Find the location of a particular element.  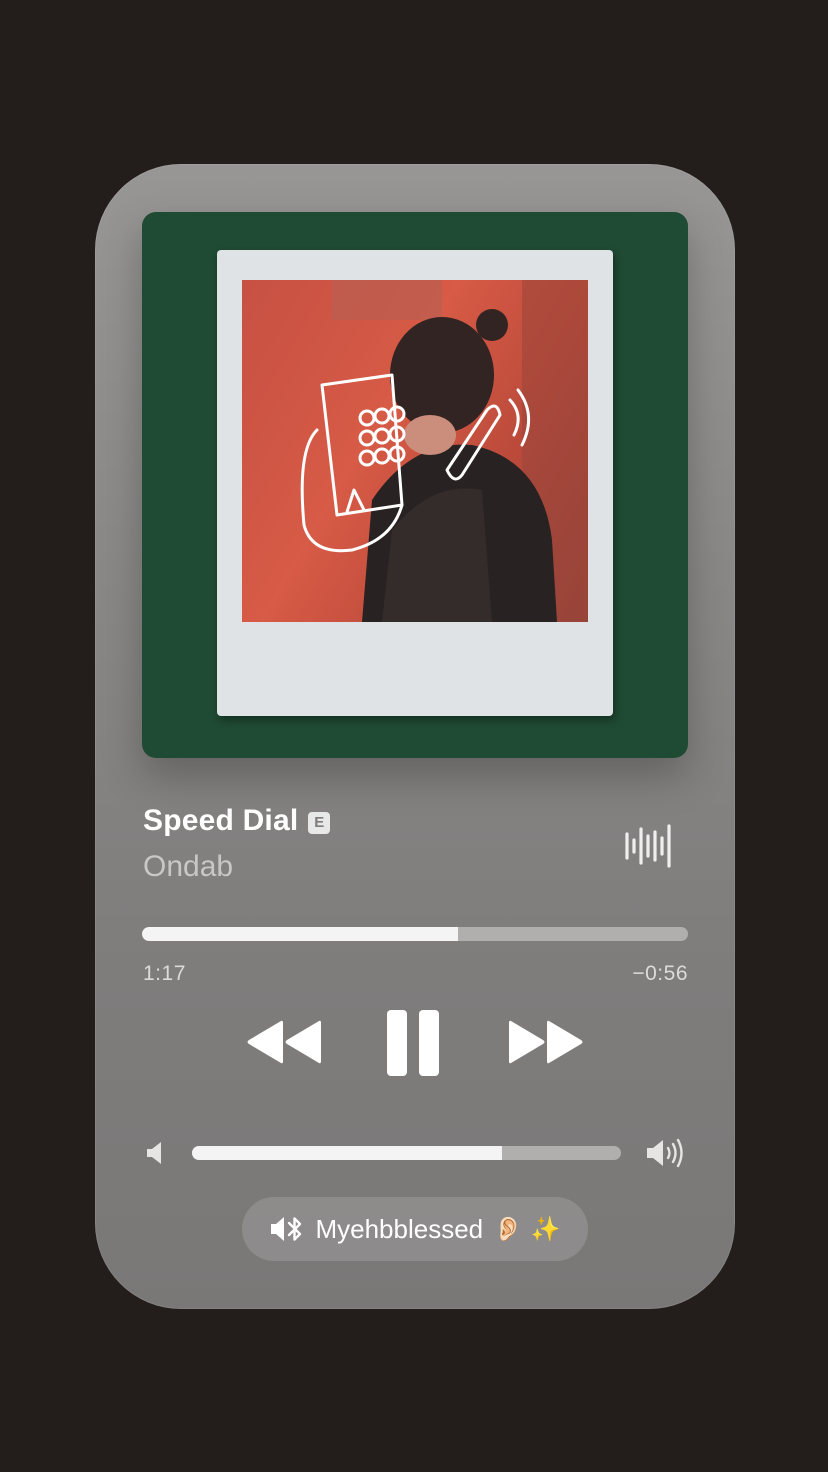

explicit-badge: E is located at coordinates (319, 823).